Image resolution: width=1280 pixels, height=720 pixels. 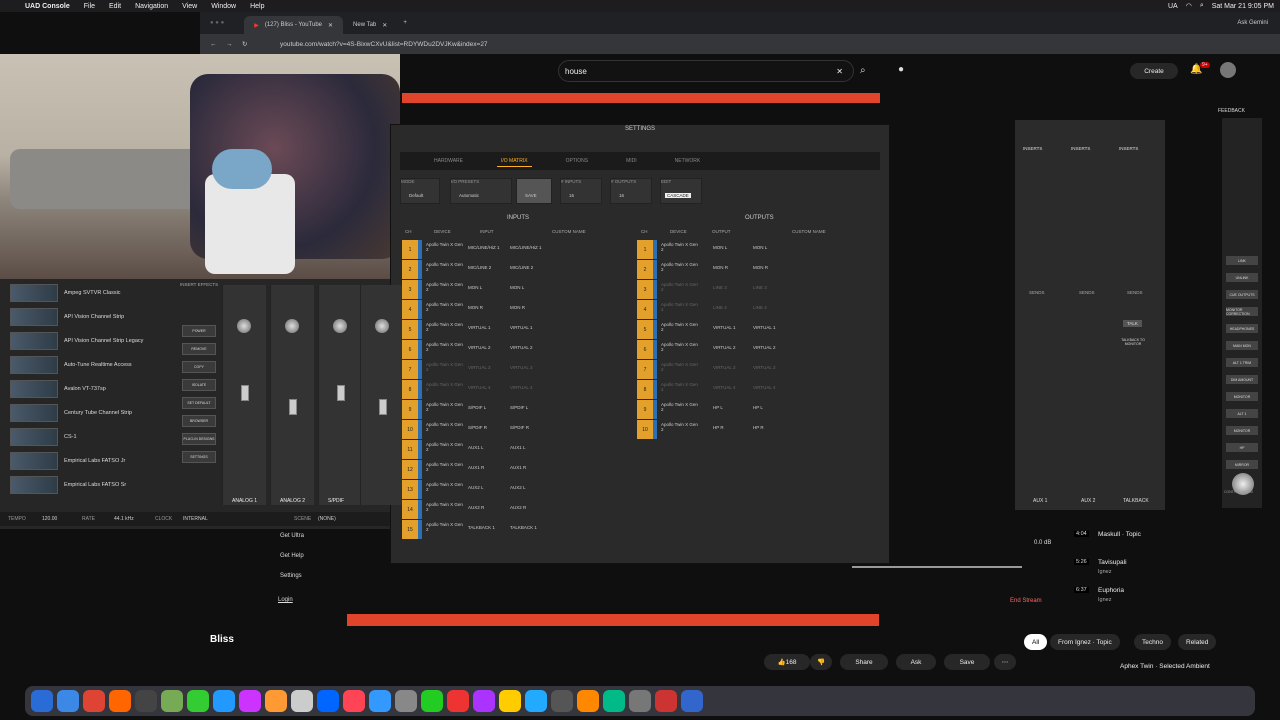 What do you see at coordinates (285, 600) in the screenshot?
I see `login-link: Login` at bounding box center [285, 600].